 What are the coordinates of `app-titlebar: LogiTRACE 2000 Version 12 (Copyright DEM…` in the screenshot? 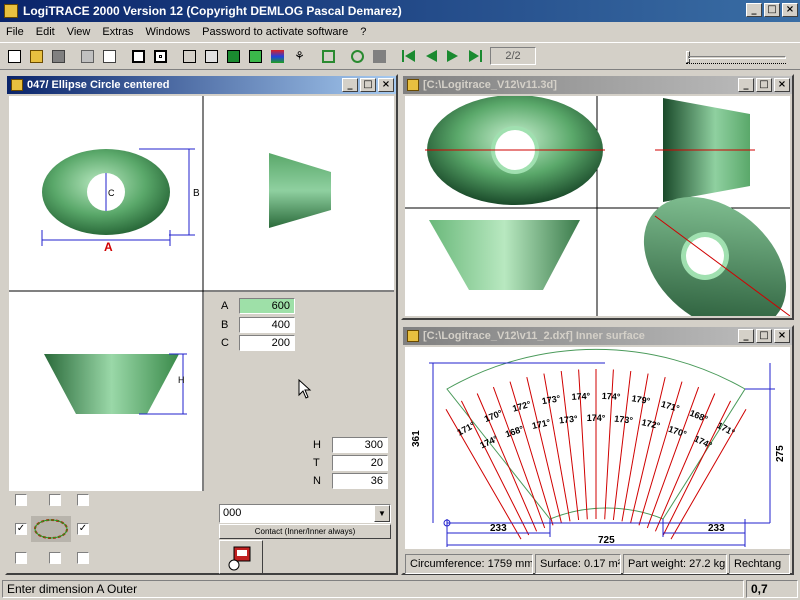 It's located at (400, 11).